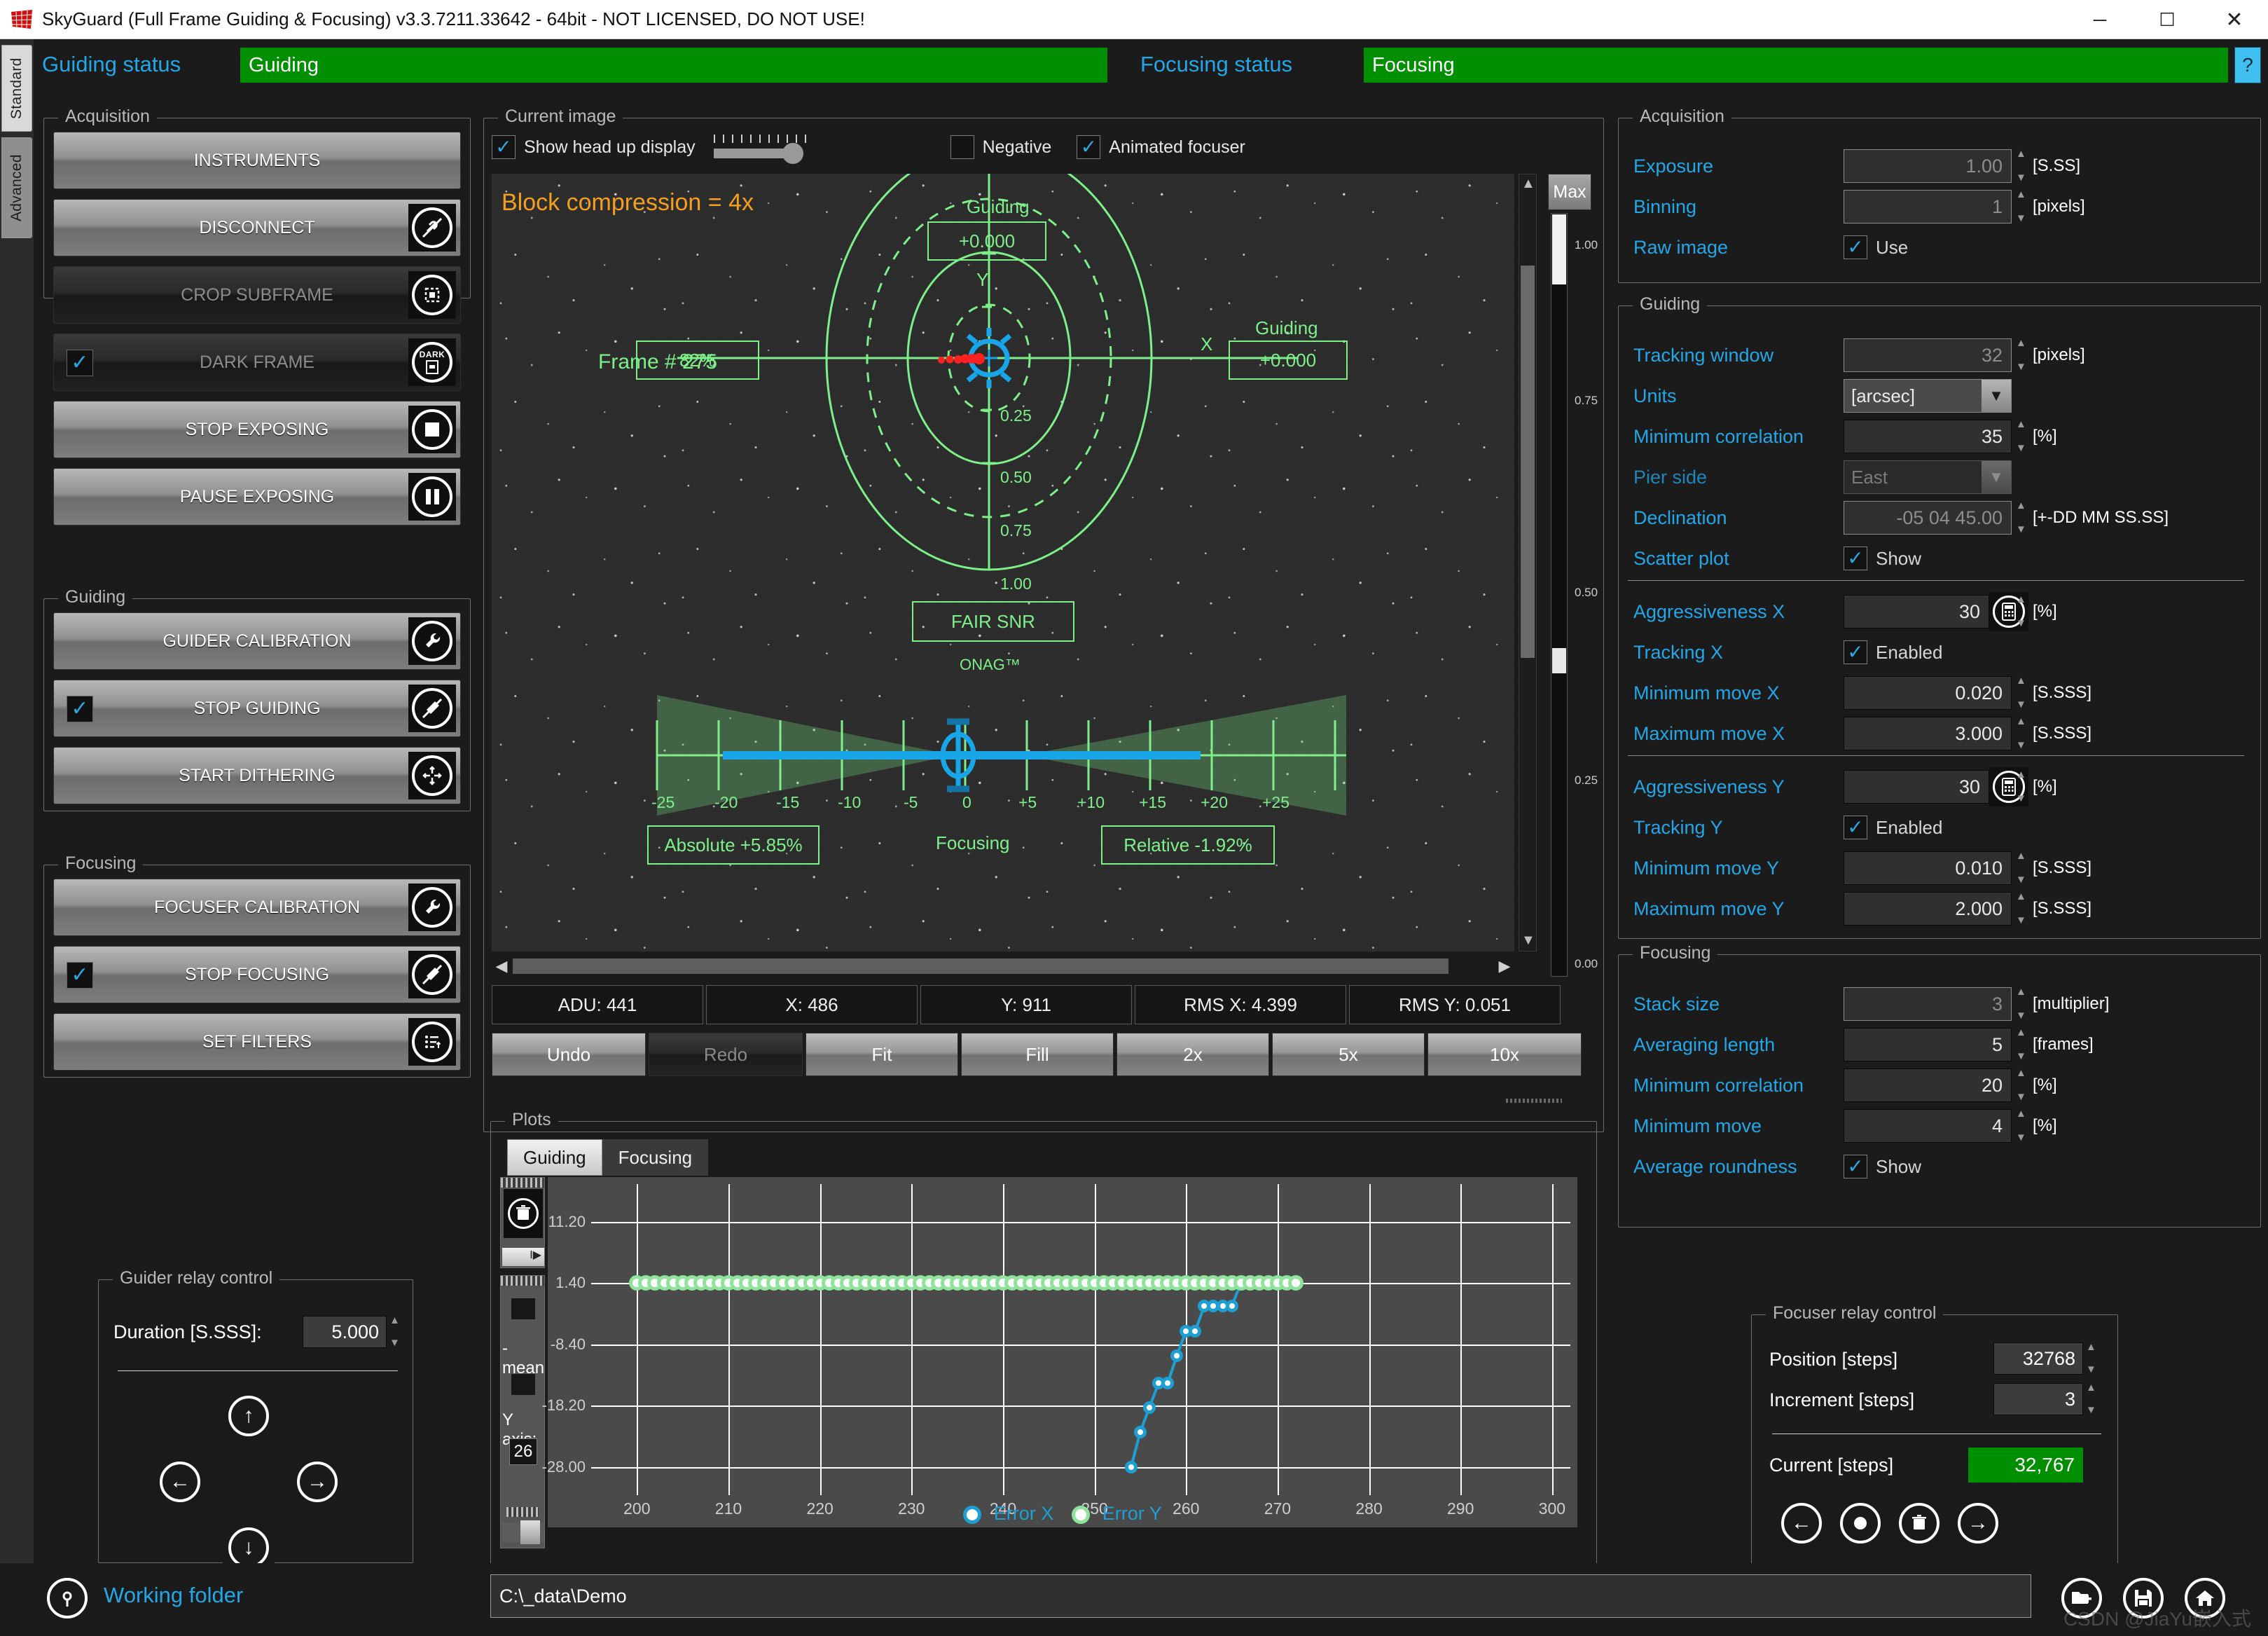  I want to click on guider-calibration-button: GUIDER CALIBRATION, so click(257, 641).